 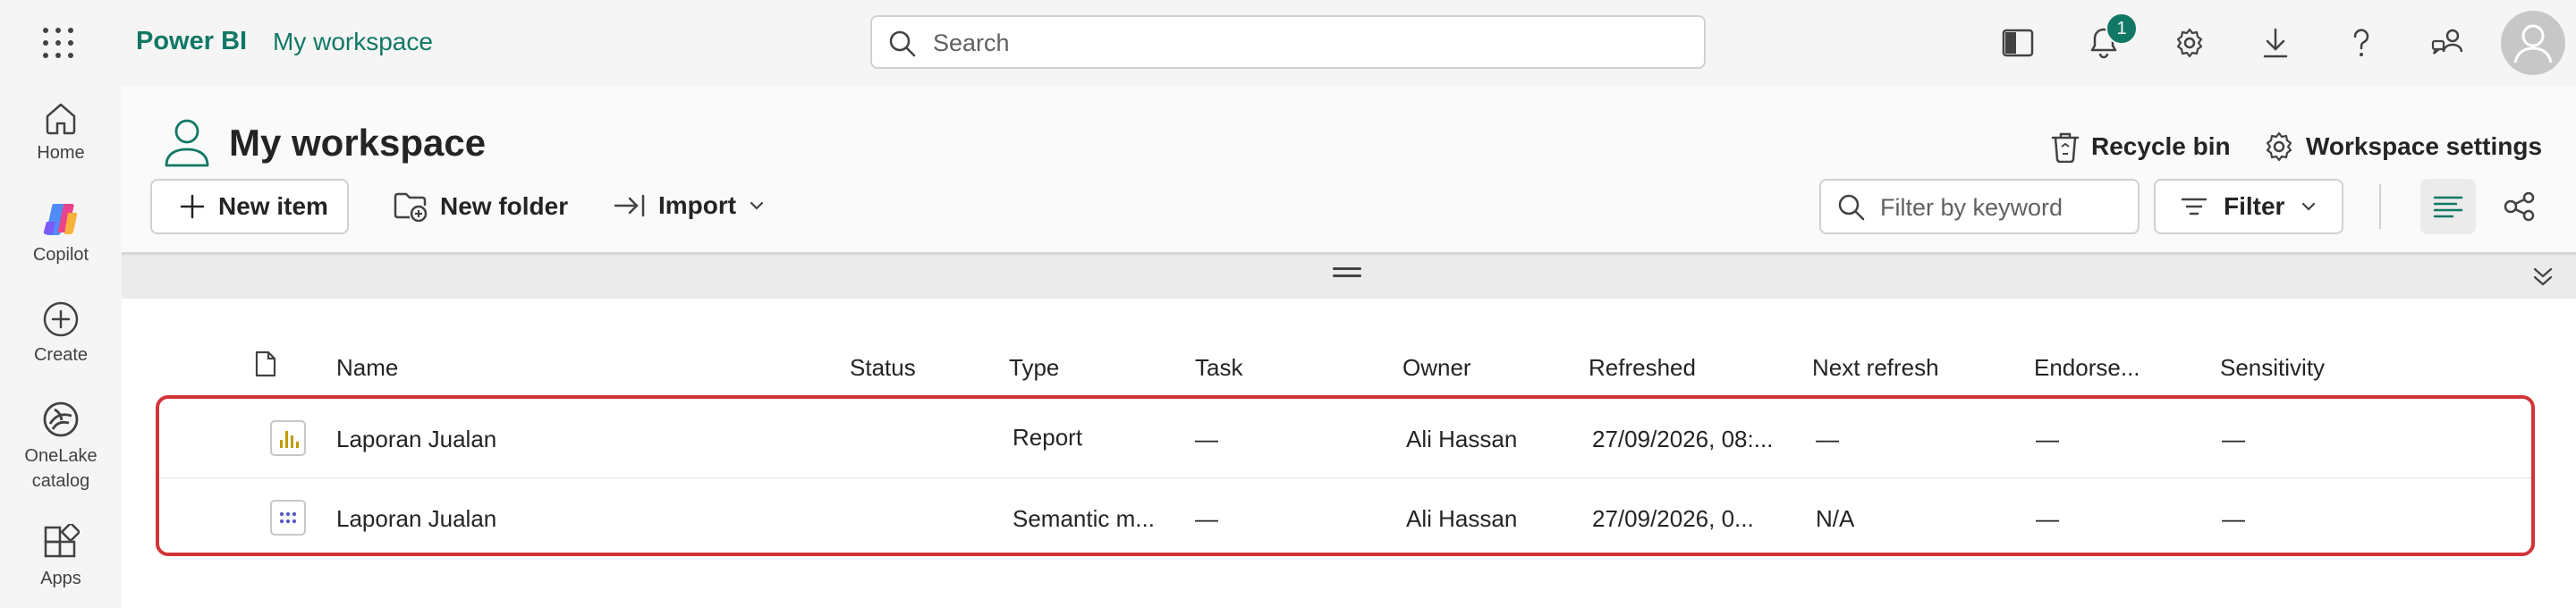 I want to click on pane-splitter, so click(x=1349, y=275).